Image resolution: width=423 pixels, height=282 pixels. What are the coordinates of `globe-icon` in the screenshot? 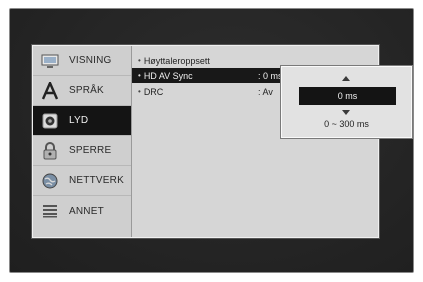 It's located at (50, 181).